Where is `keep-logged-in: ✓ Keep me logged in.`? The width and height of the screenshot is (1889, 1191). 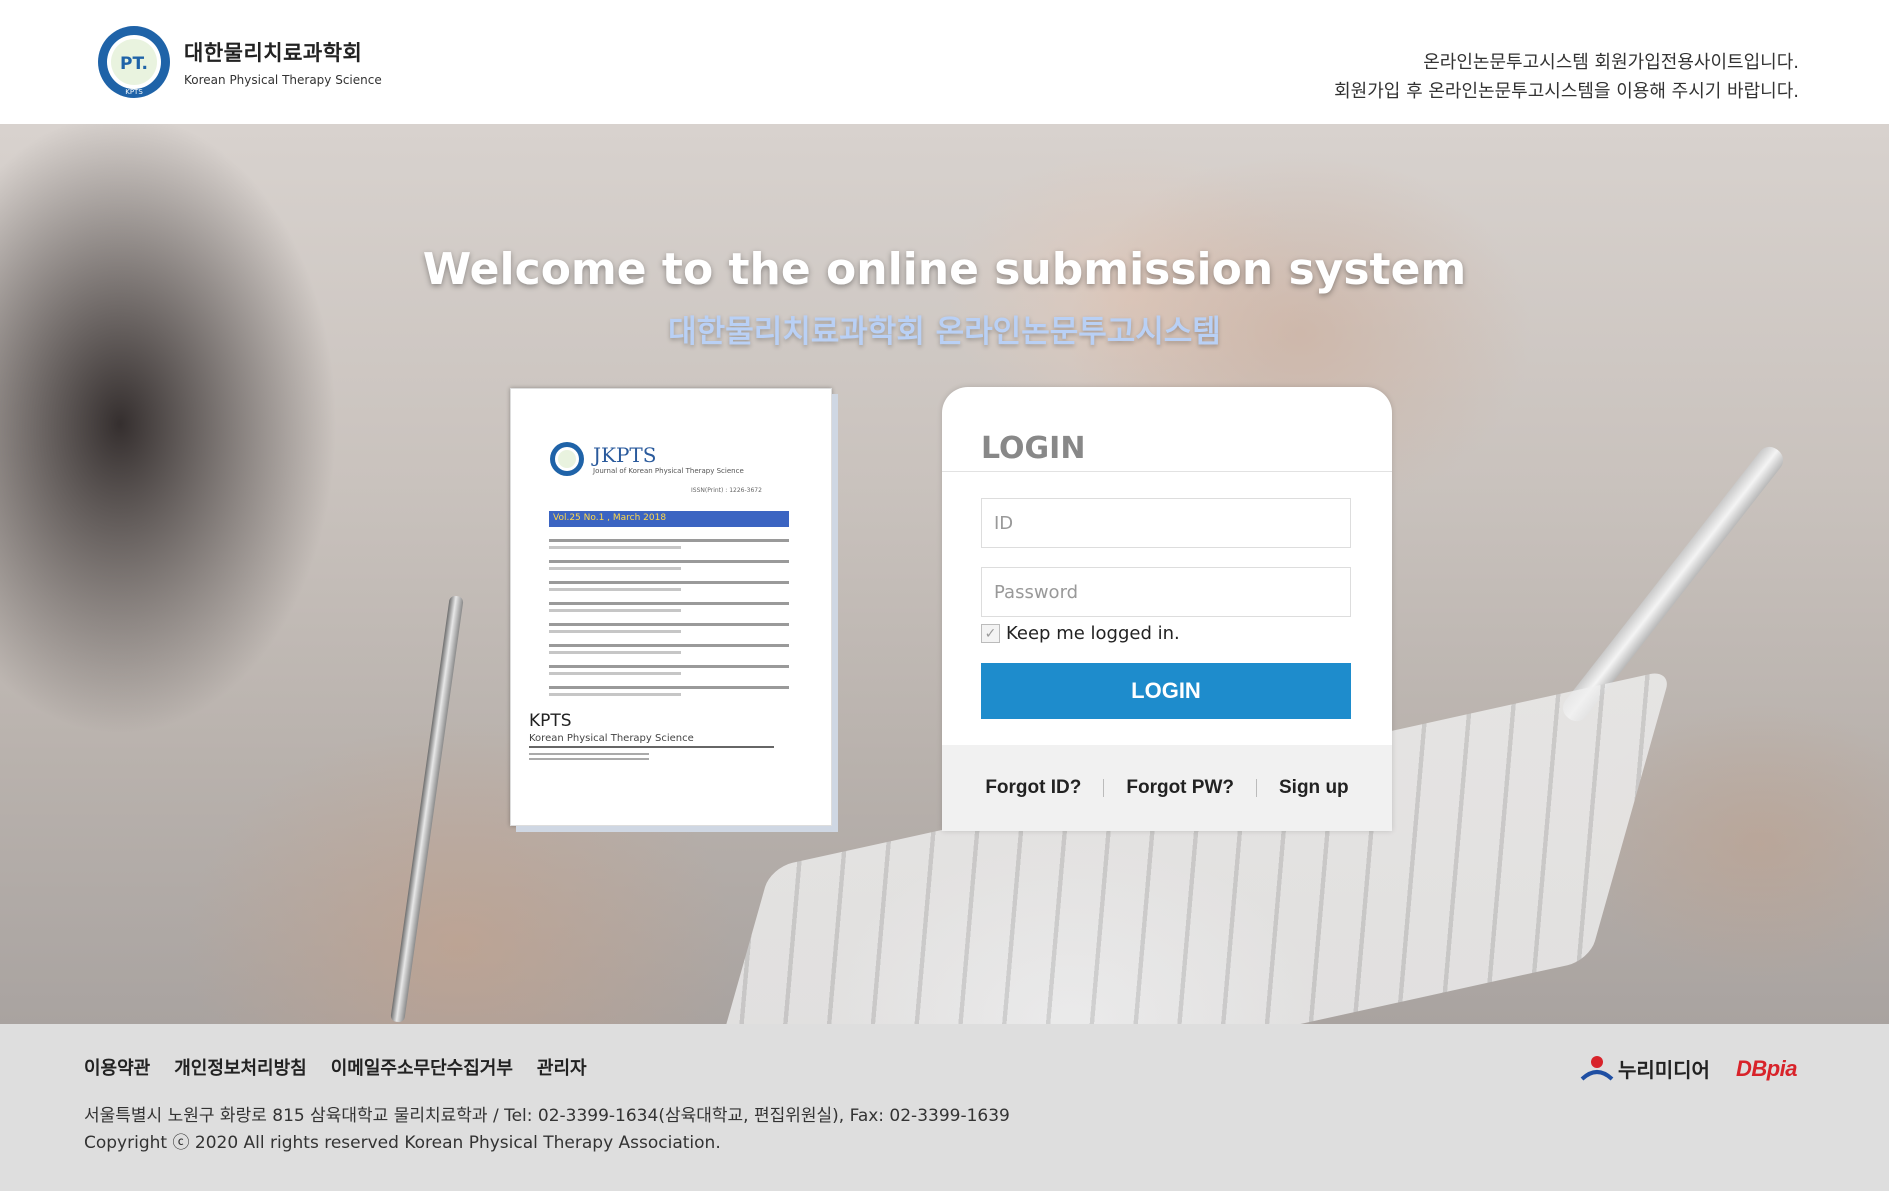
keep-logged-in: ✓ Keep me logged in. is located at coordinates (1080, 633).